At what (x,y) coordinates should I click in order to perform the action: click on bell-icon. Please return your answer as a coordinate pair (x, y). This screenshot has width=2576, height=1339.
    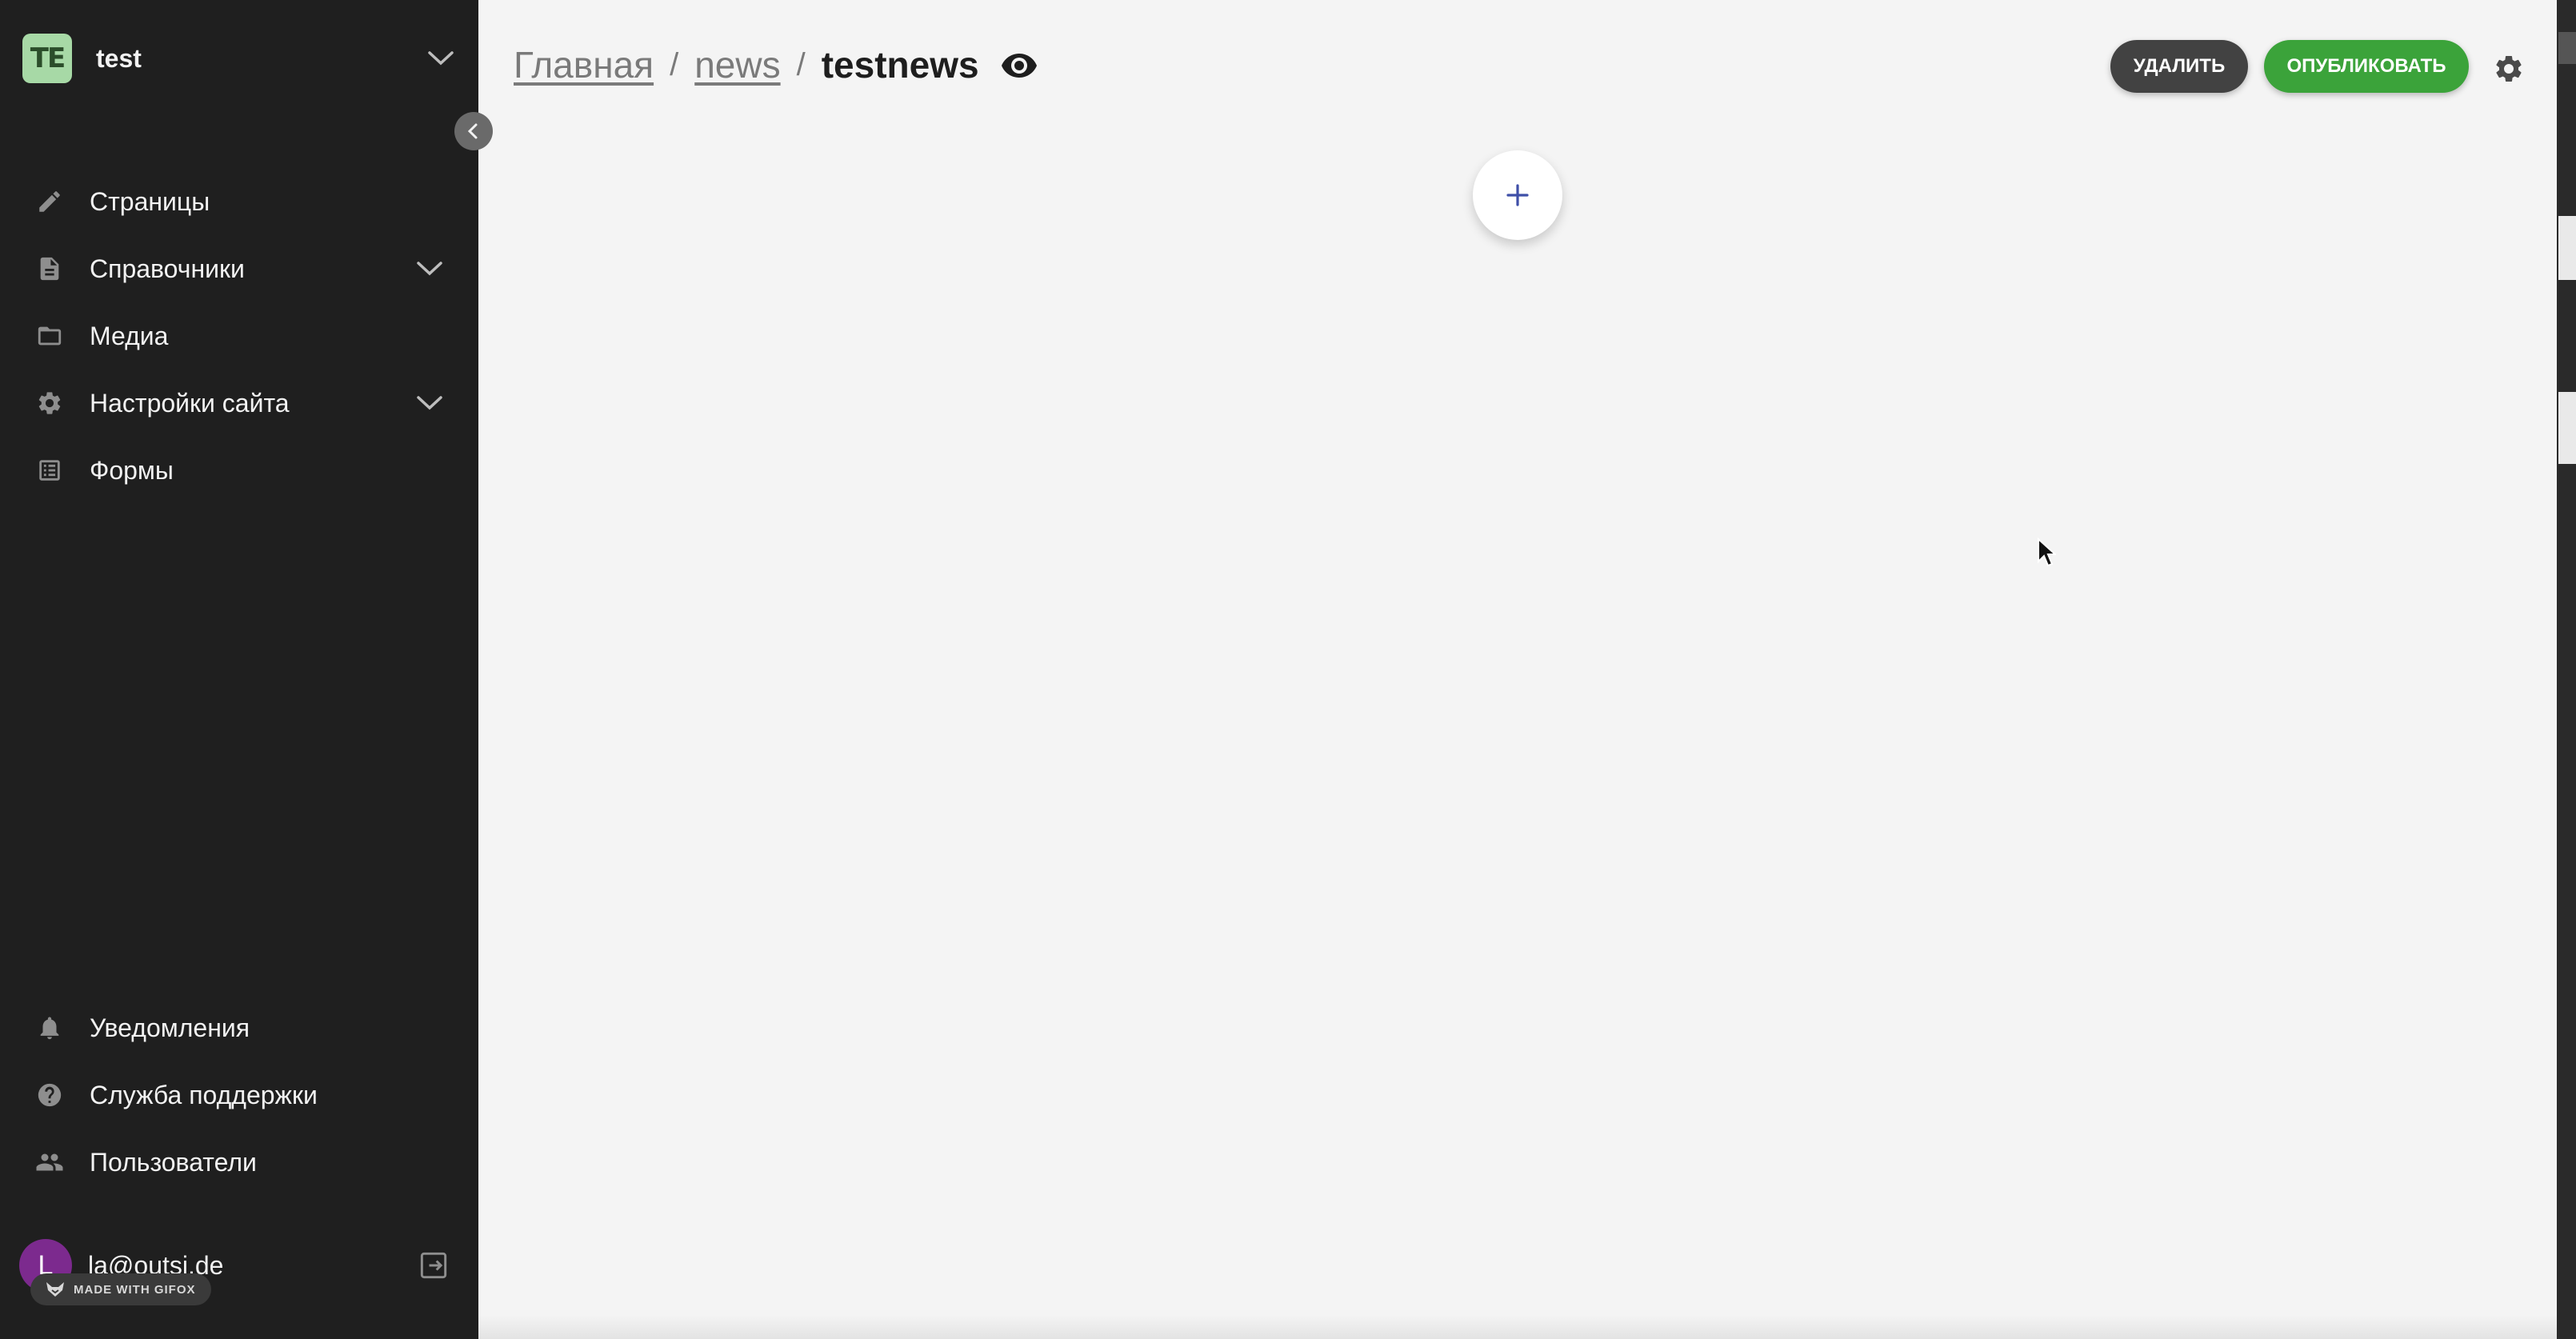
    Looking at the image, I should click on (50, 1028).